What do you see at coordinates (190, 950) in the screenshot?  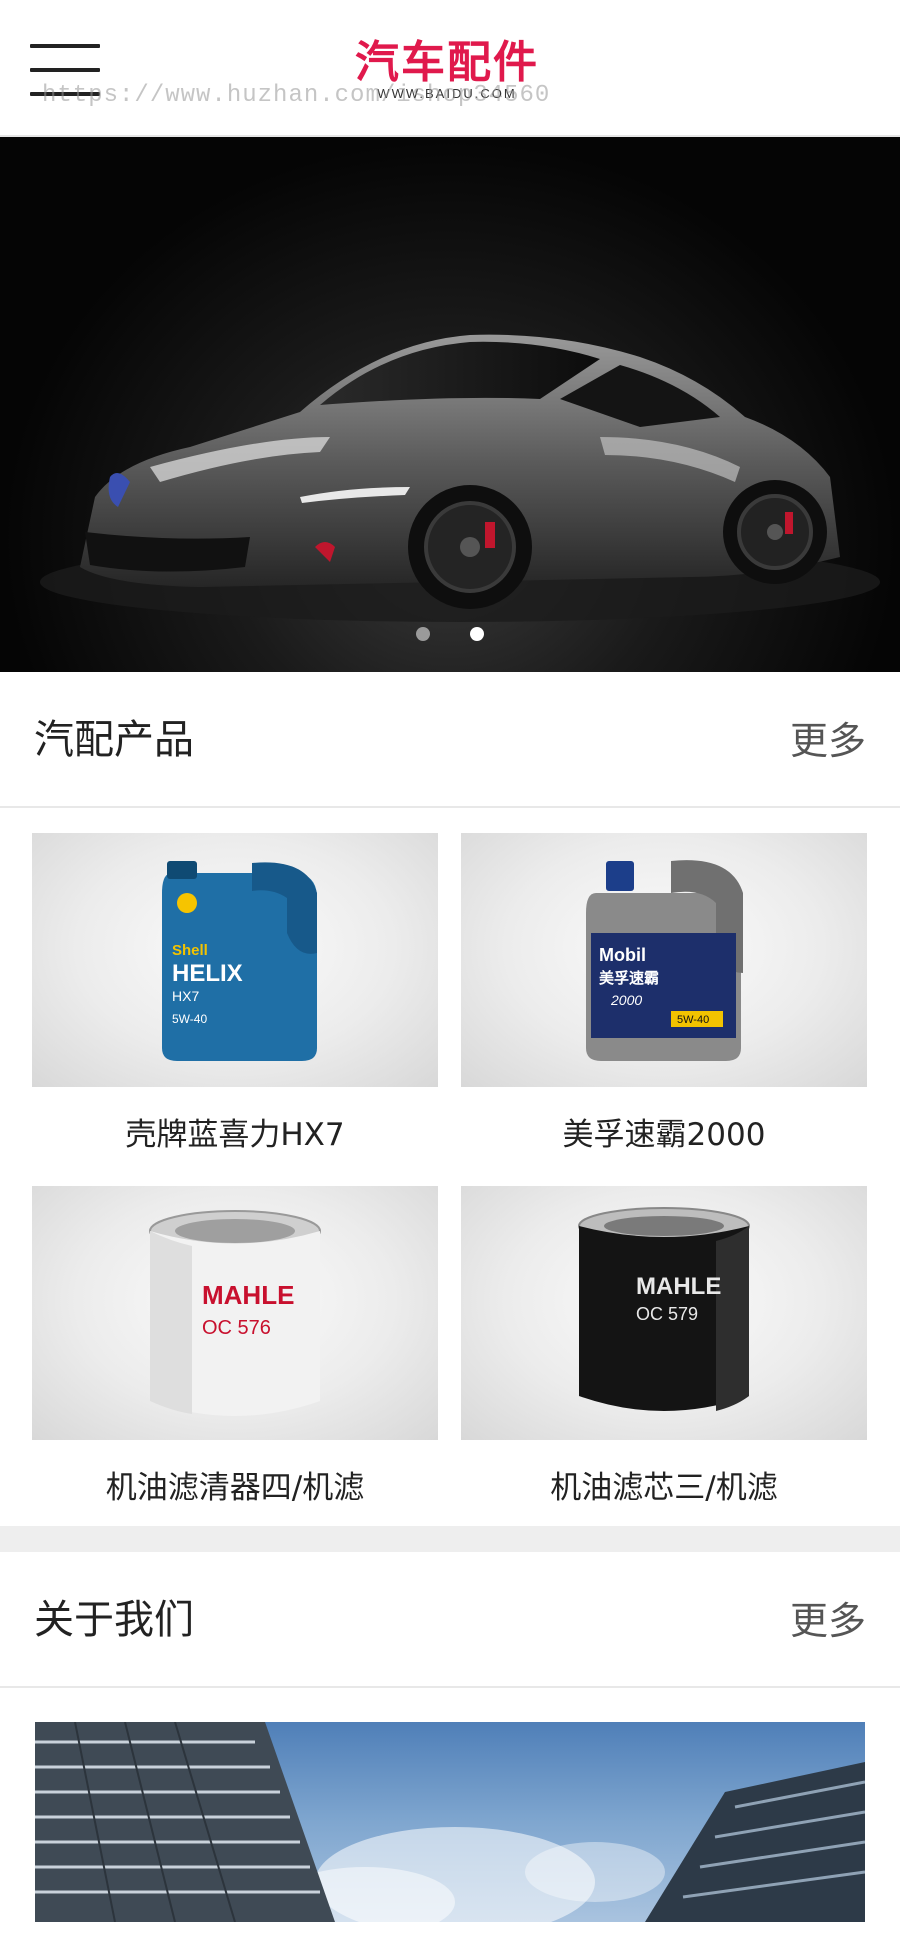 I see `svg-text: Shell` at bounding box center [190, 950].